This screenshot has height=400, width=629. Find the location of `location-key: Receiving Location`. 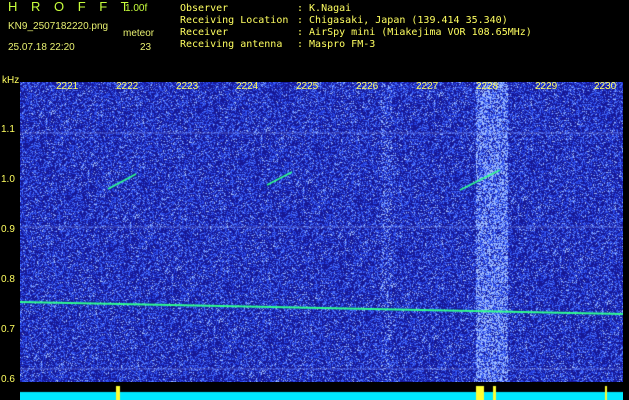

location-key: Receiving Location is located at coordinates (234, 20).